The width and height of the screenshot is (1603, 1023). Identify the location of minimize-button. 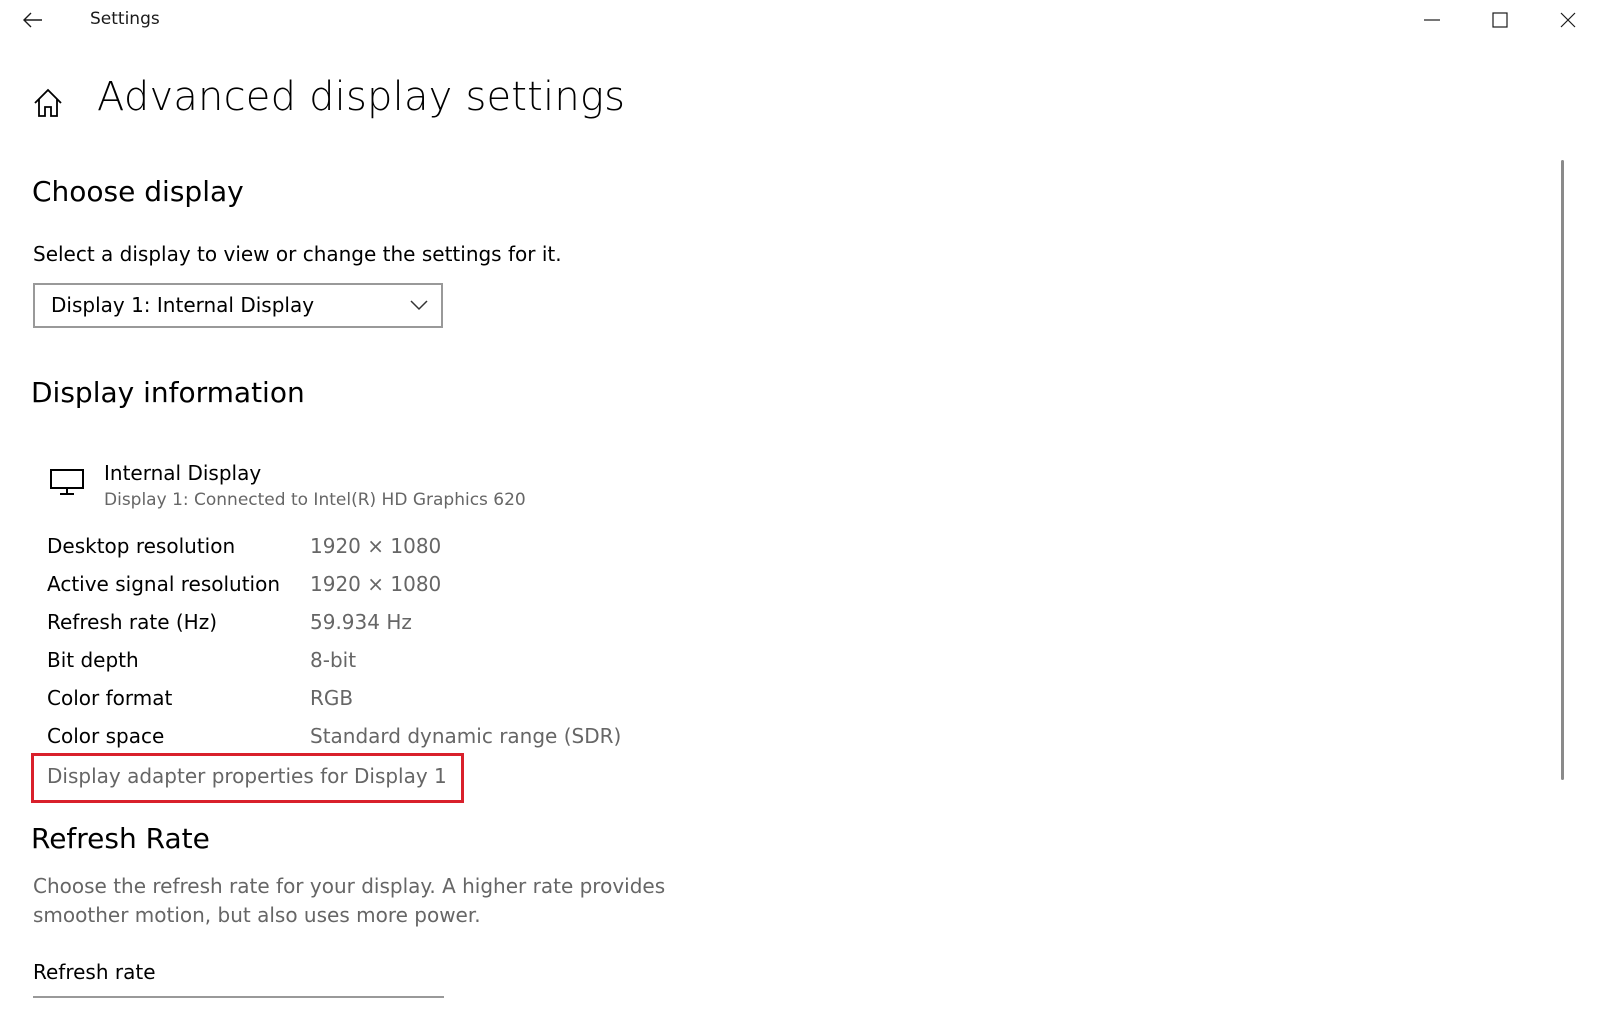
(1432, 20).